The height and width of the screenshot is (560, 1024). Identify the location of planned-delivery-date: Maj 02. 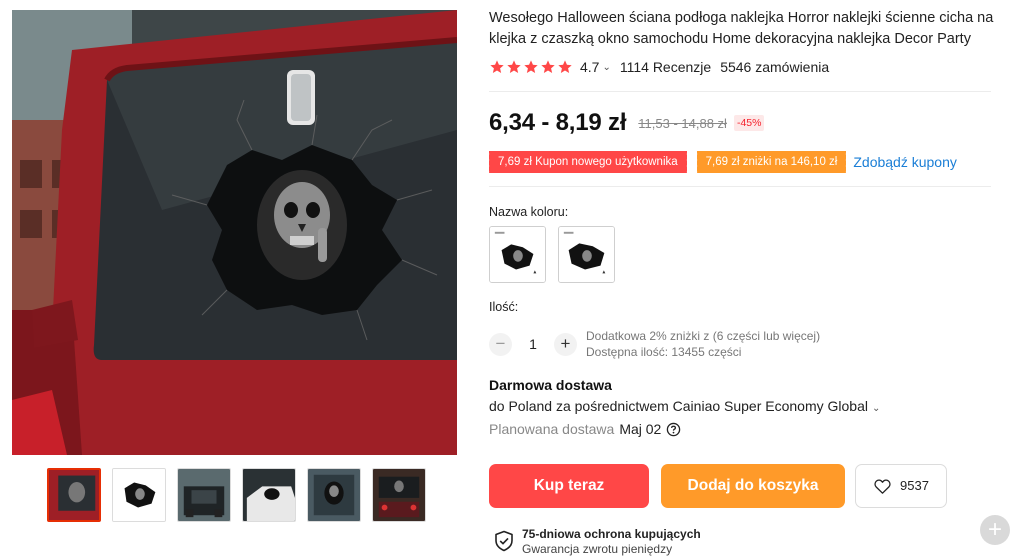
(640, 429).